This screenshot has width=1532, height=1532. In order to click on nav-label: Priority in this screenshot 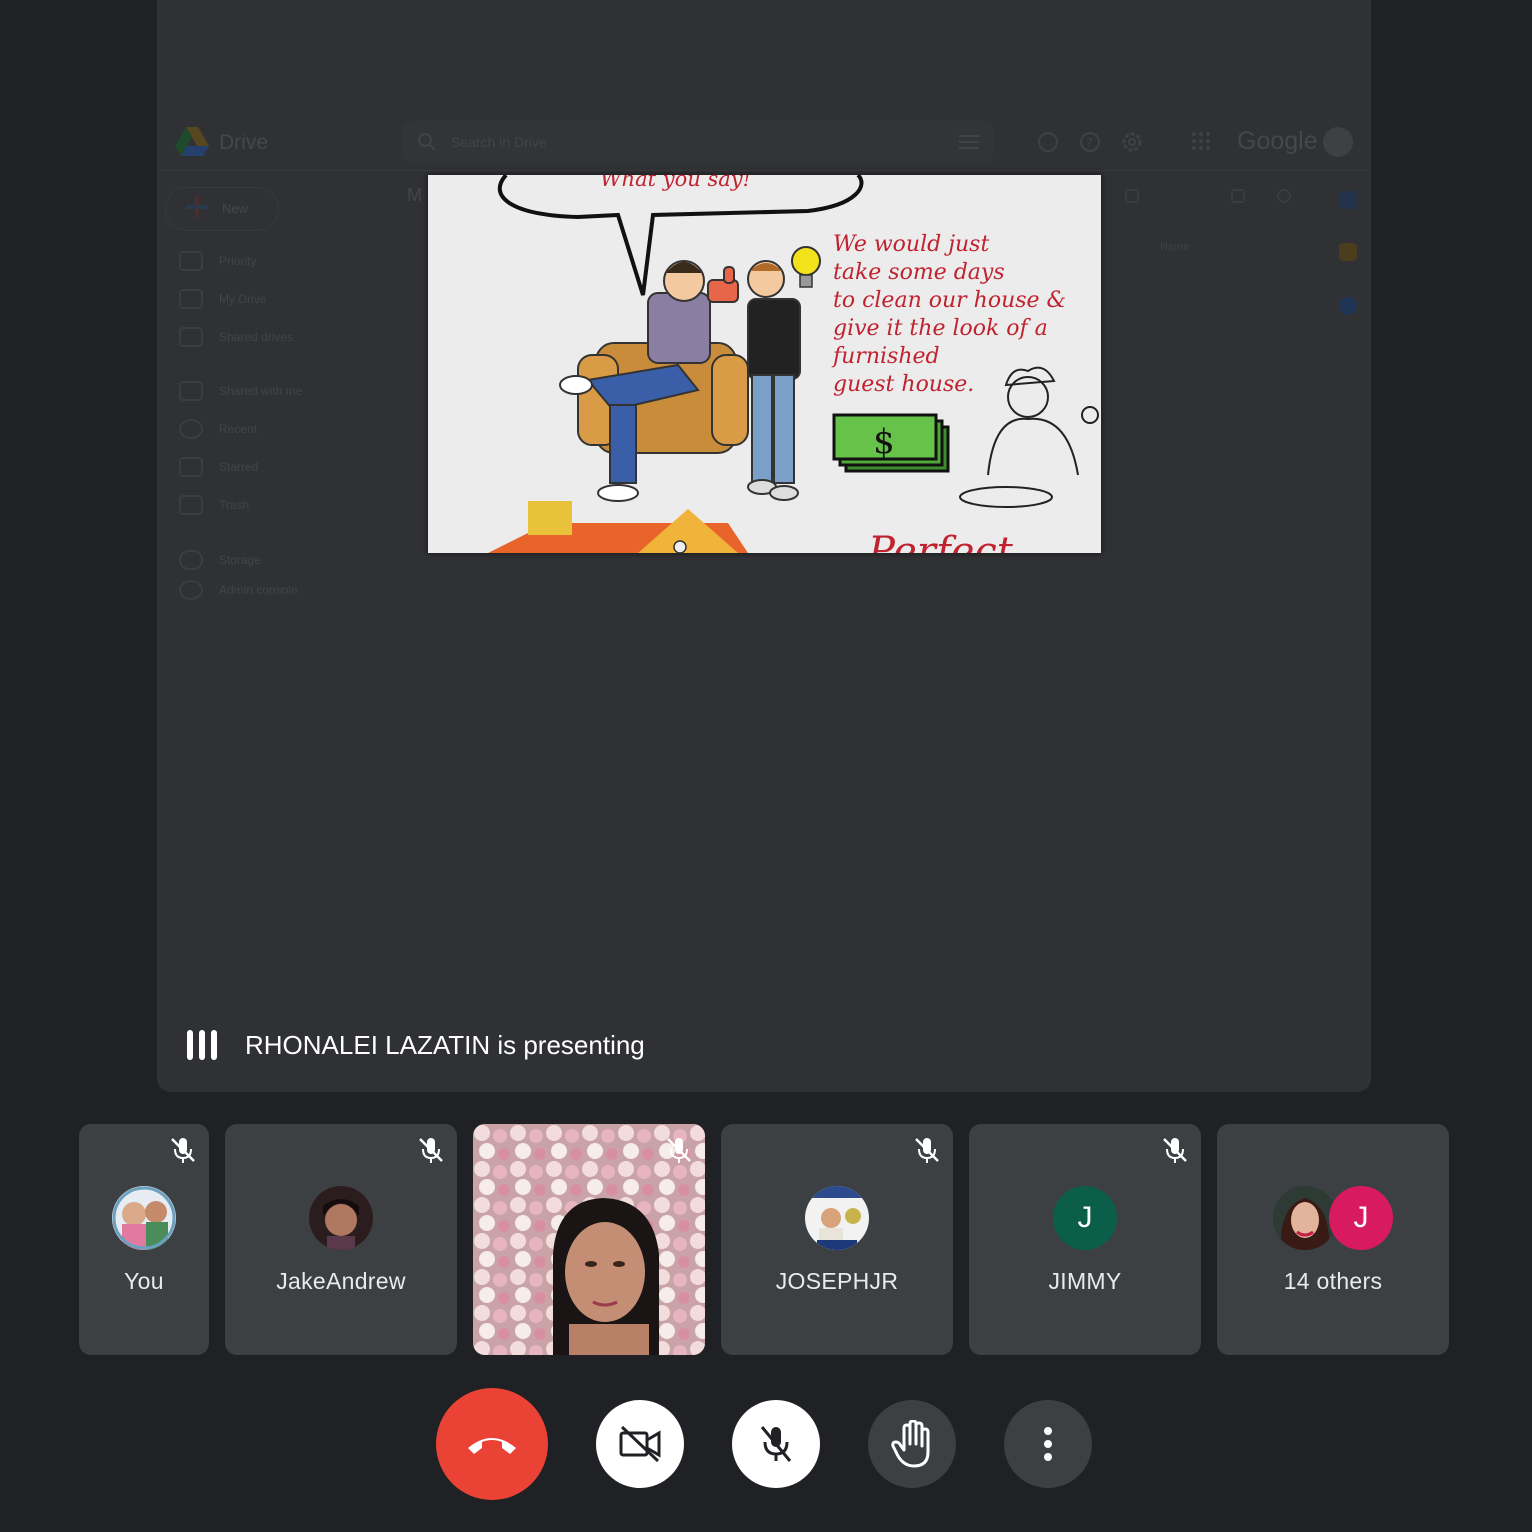, I will do `click(238, 261)`.